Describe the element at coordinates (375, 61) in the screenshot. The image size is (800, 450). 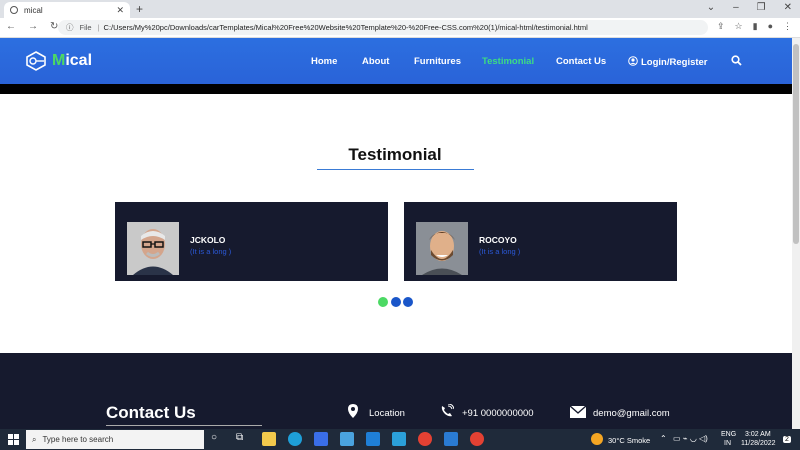
I see `nav-about: About` at that location.